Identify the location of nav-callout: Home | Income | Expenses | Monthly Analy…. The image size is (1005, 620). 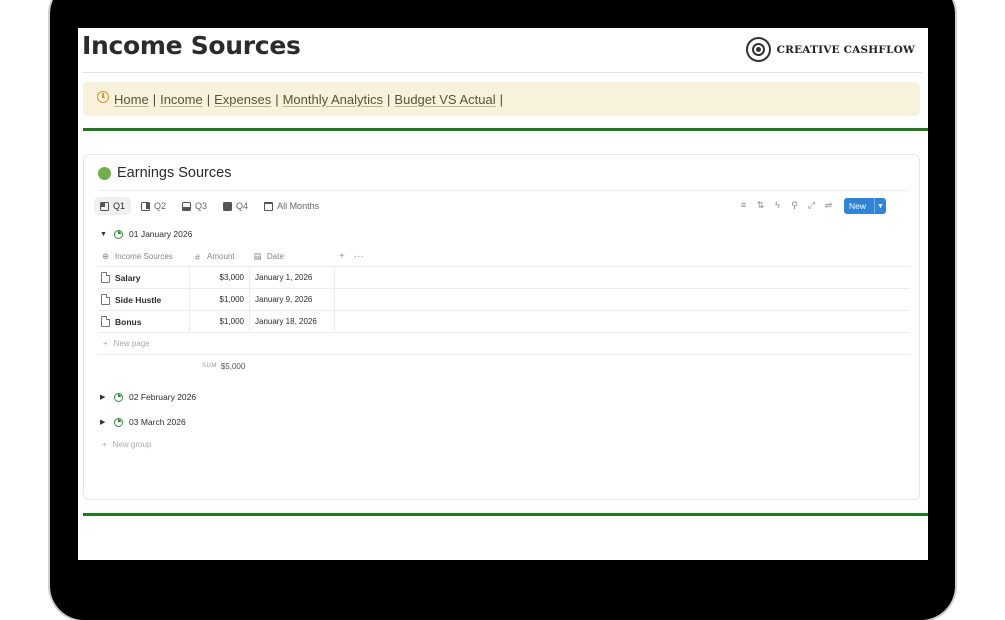
(501, 99).